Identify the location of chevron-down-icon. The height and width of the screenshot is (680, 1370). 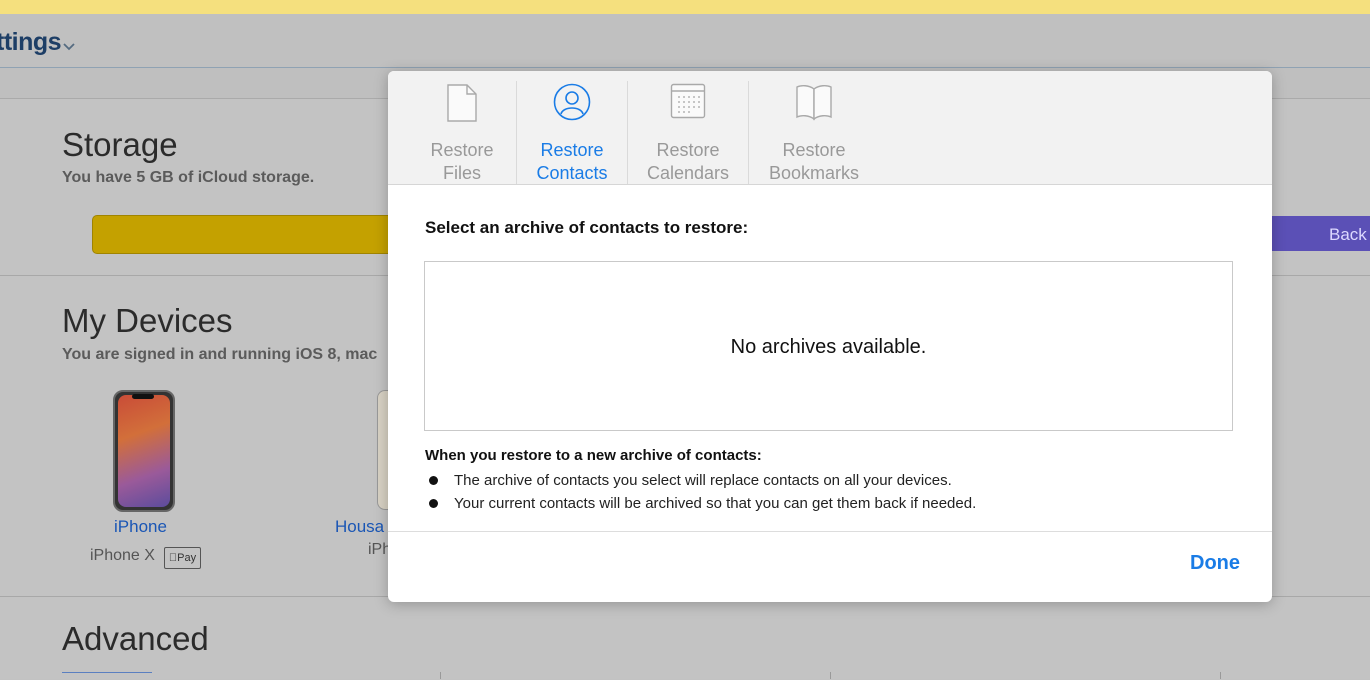
(69, 47).